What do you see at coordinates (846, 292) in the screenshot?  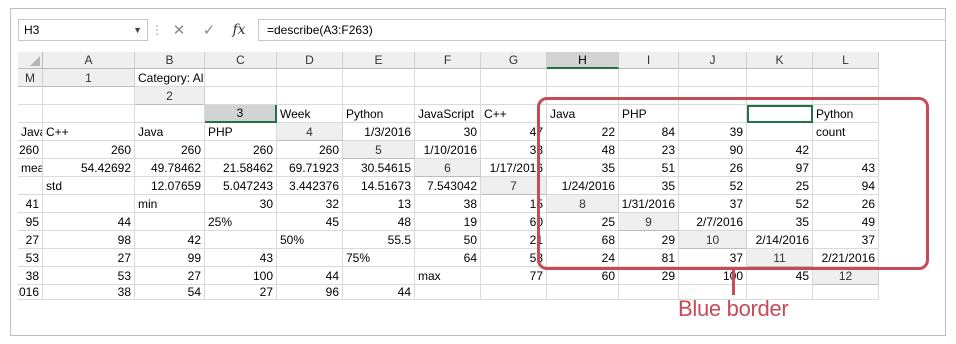 I see `cell-m12` at bounding box center [846, 292].